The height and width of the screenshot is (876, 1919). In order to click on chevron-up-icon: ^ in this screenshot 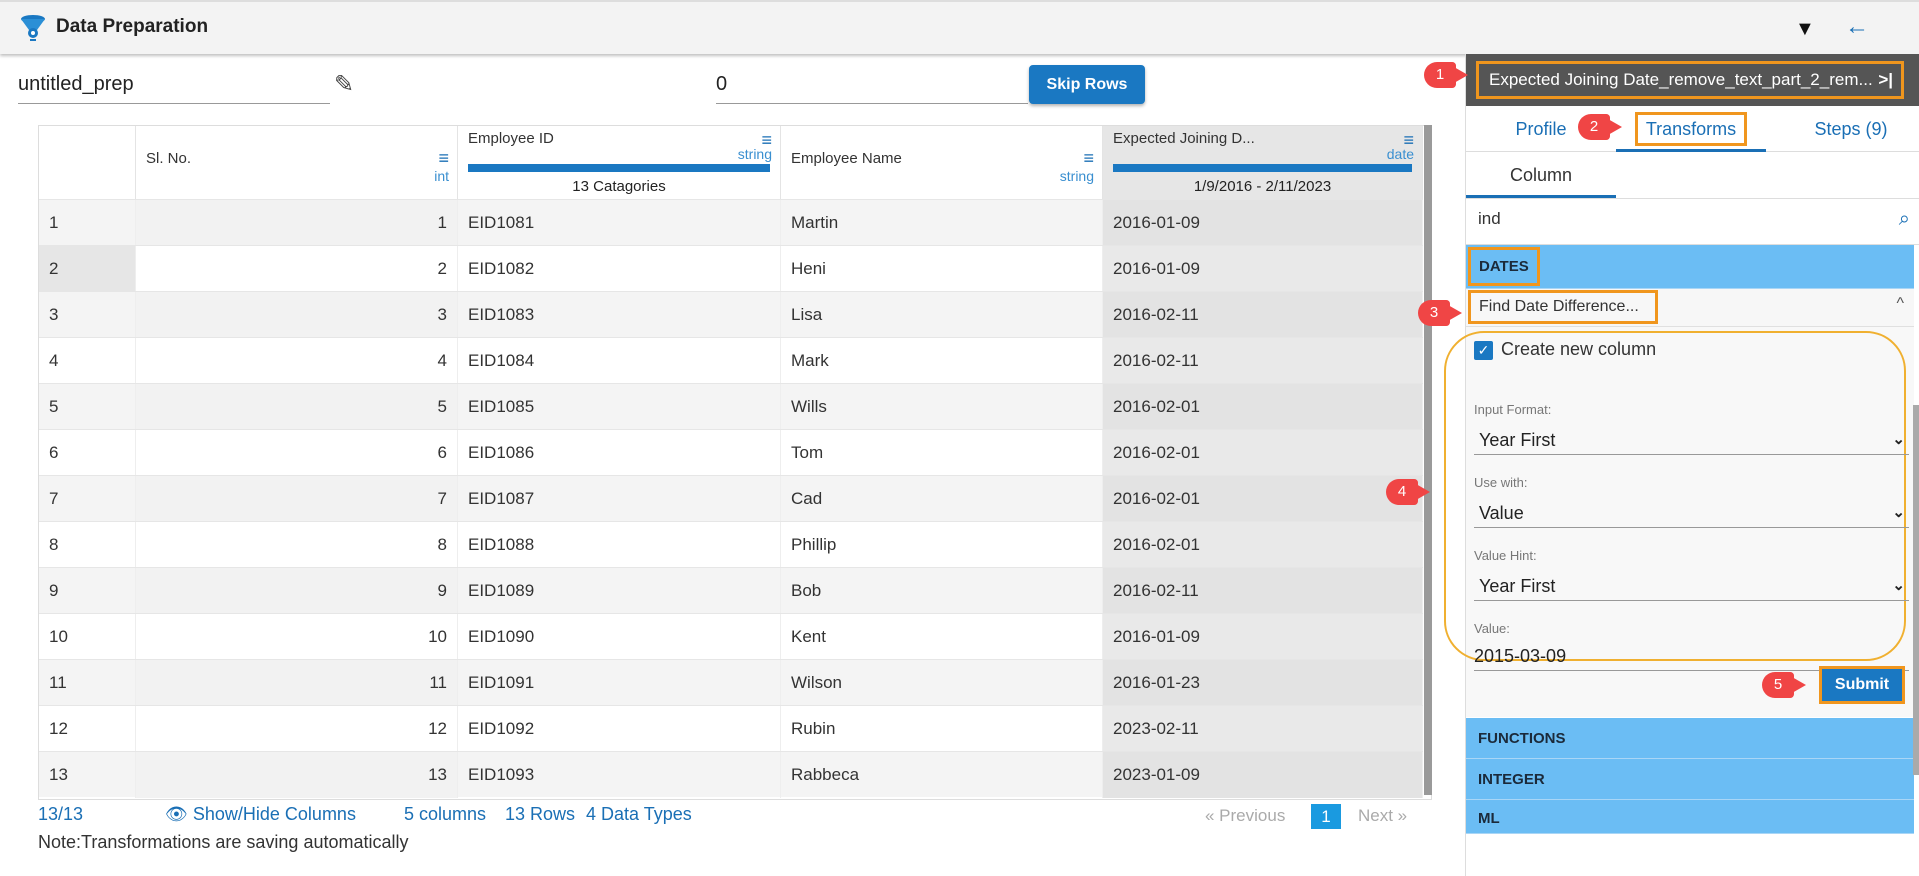, I will do `click(1900, 304)`.